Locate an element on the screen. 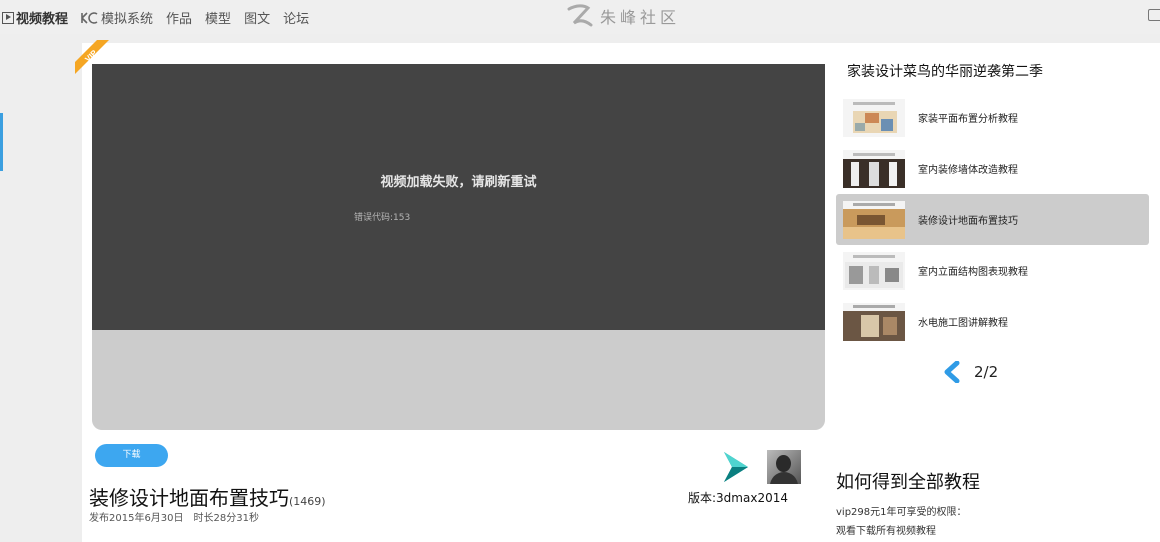 The width and height of the screenshot is (1160, 542). software-version: 版本:3dmax2014 is located at coordinates (738, 498).